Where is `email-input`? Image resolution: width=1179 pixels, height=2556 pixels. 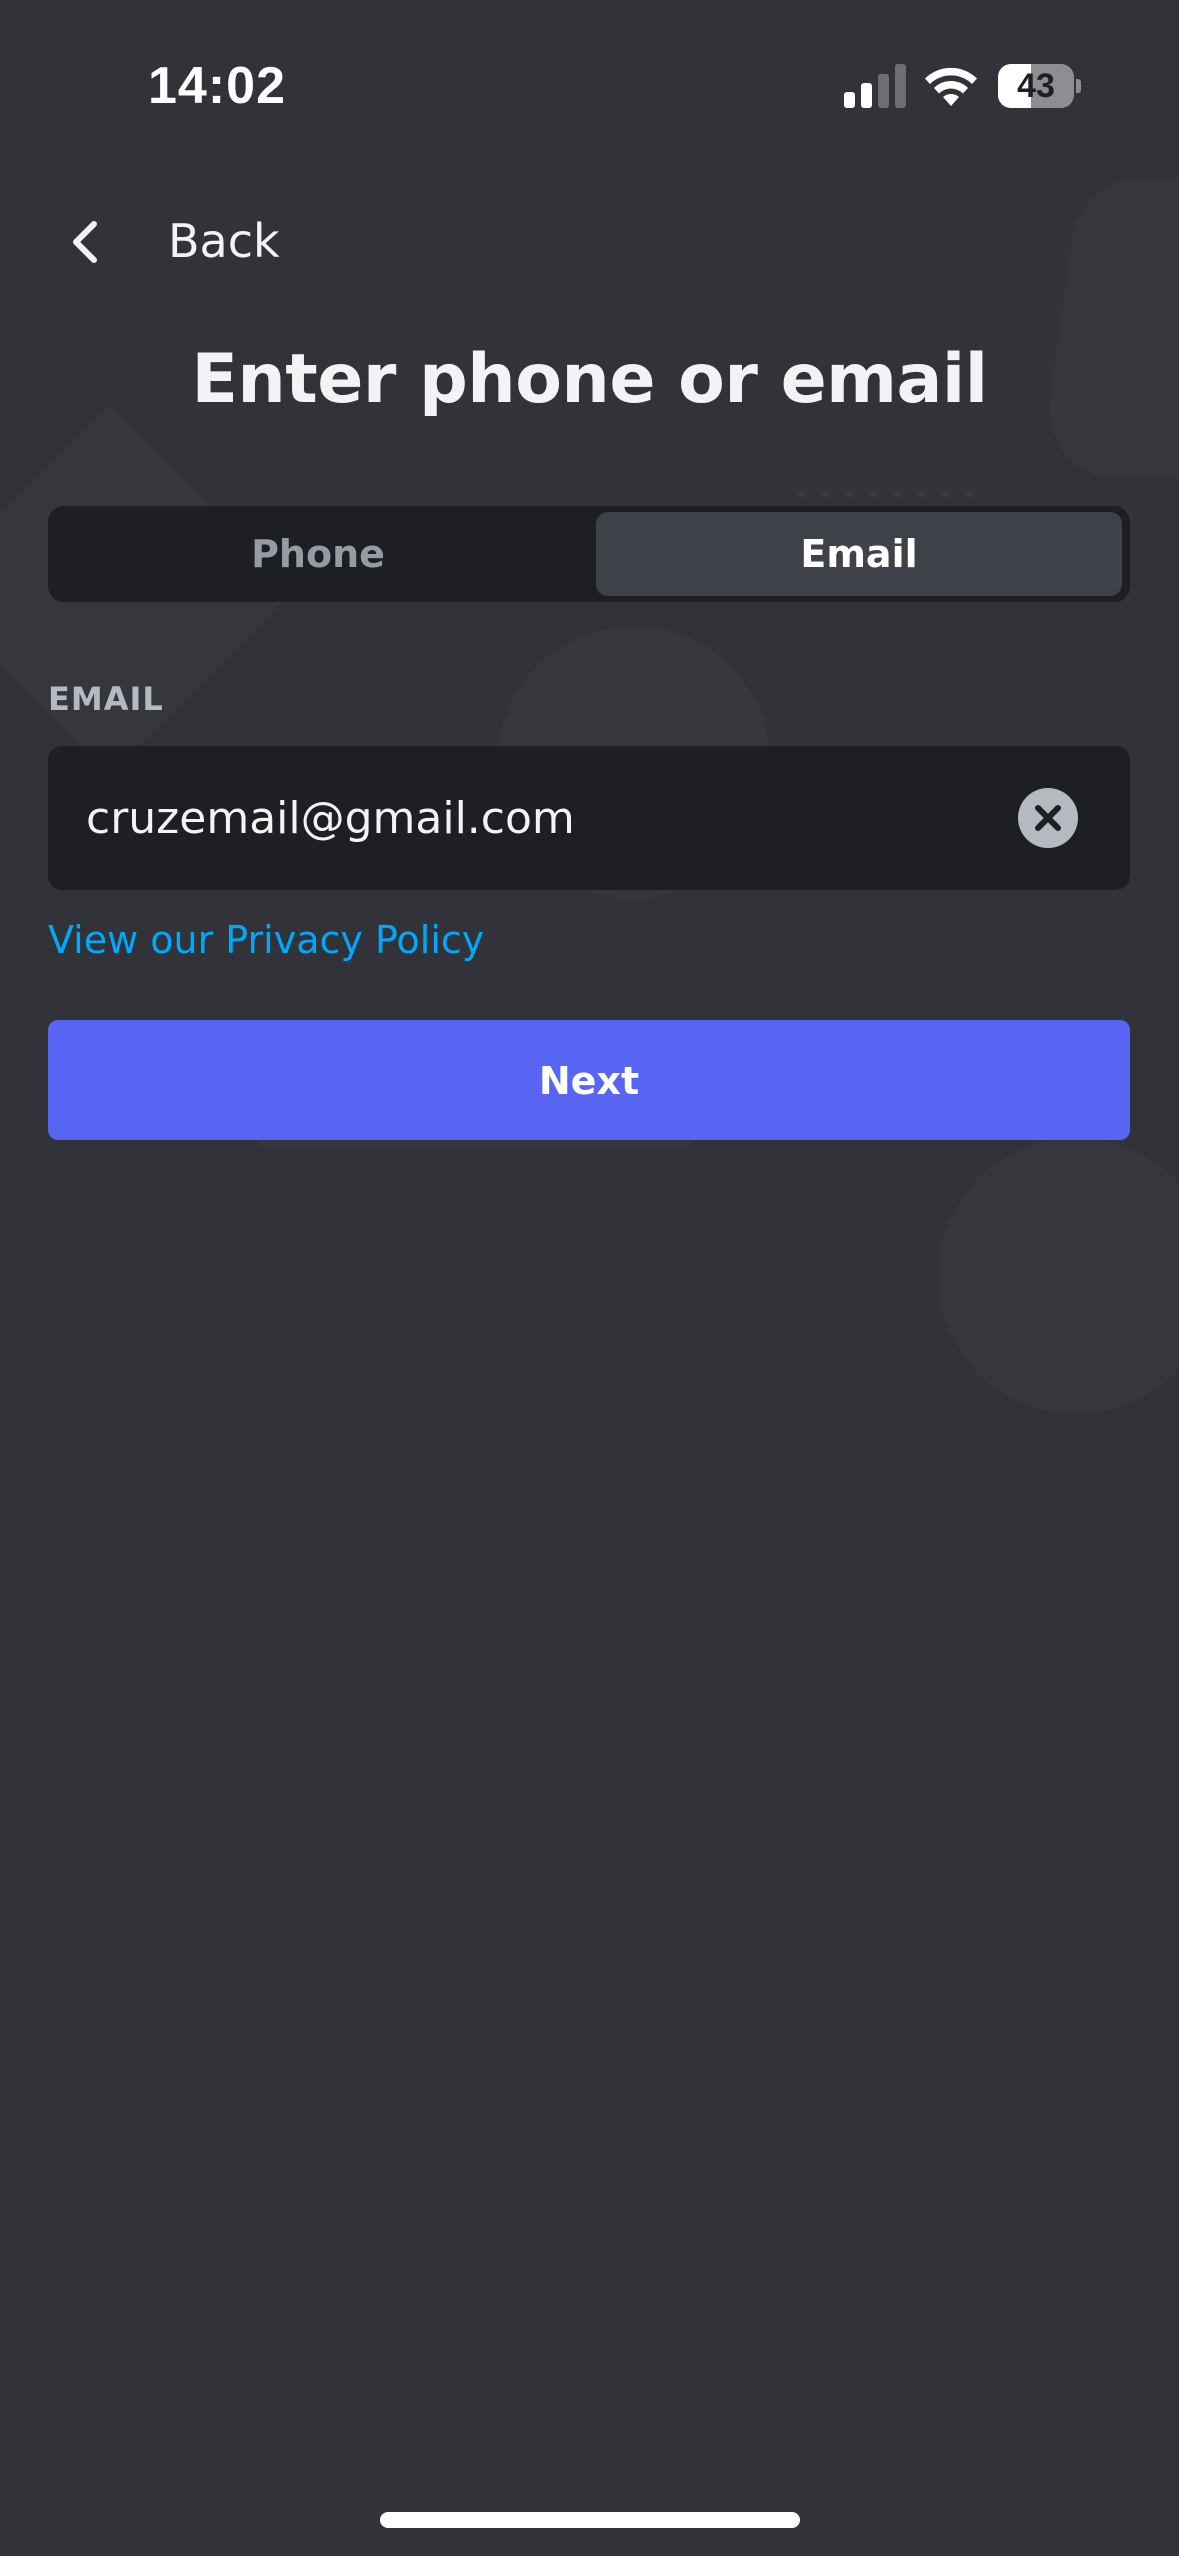 email-input is located at coordinates (546, 818).